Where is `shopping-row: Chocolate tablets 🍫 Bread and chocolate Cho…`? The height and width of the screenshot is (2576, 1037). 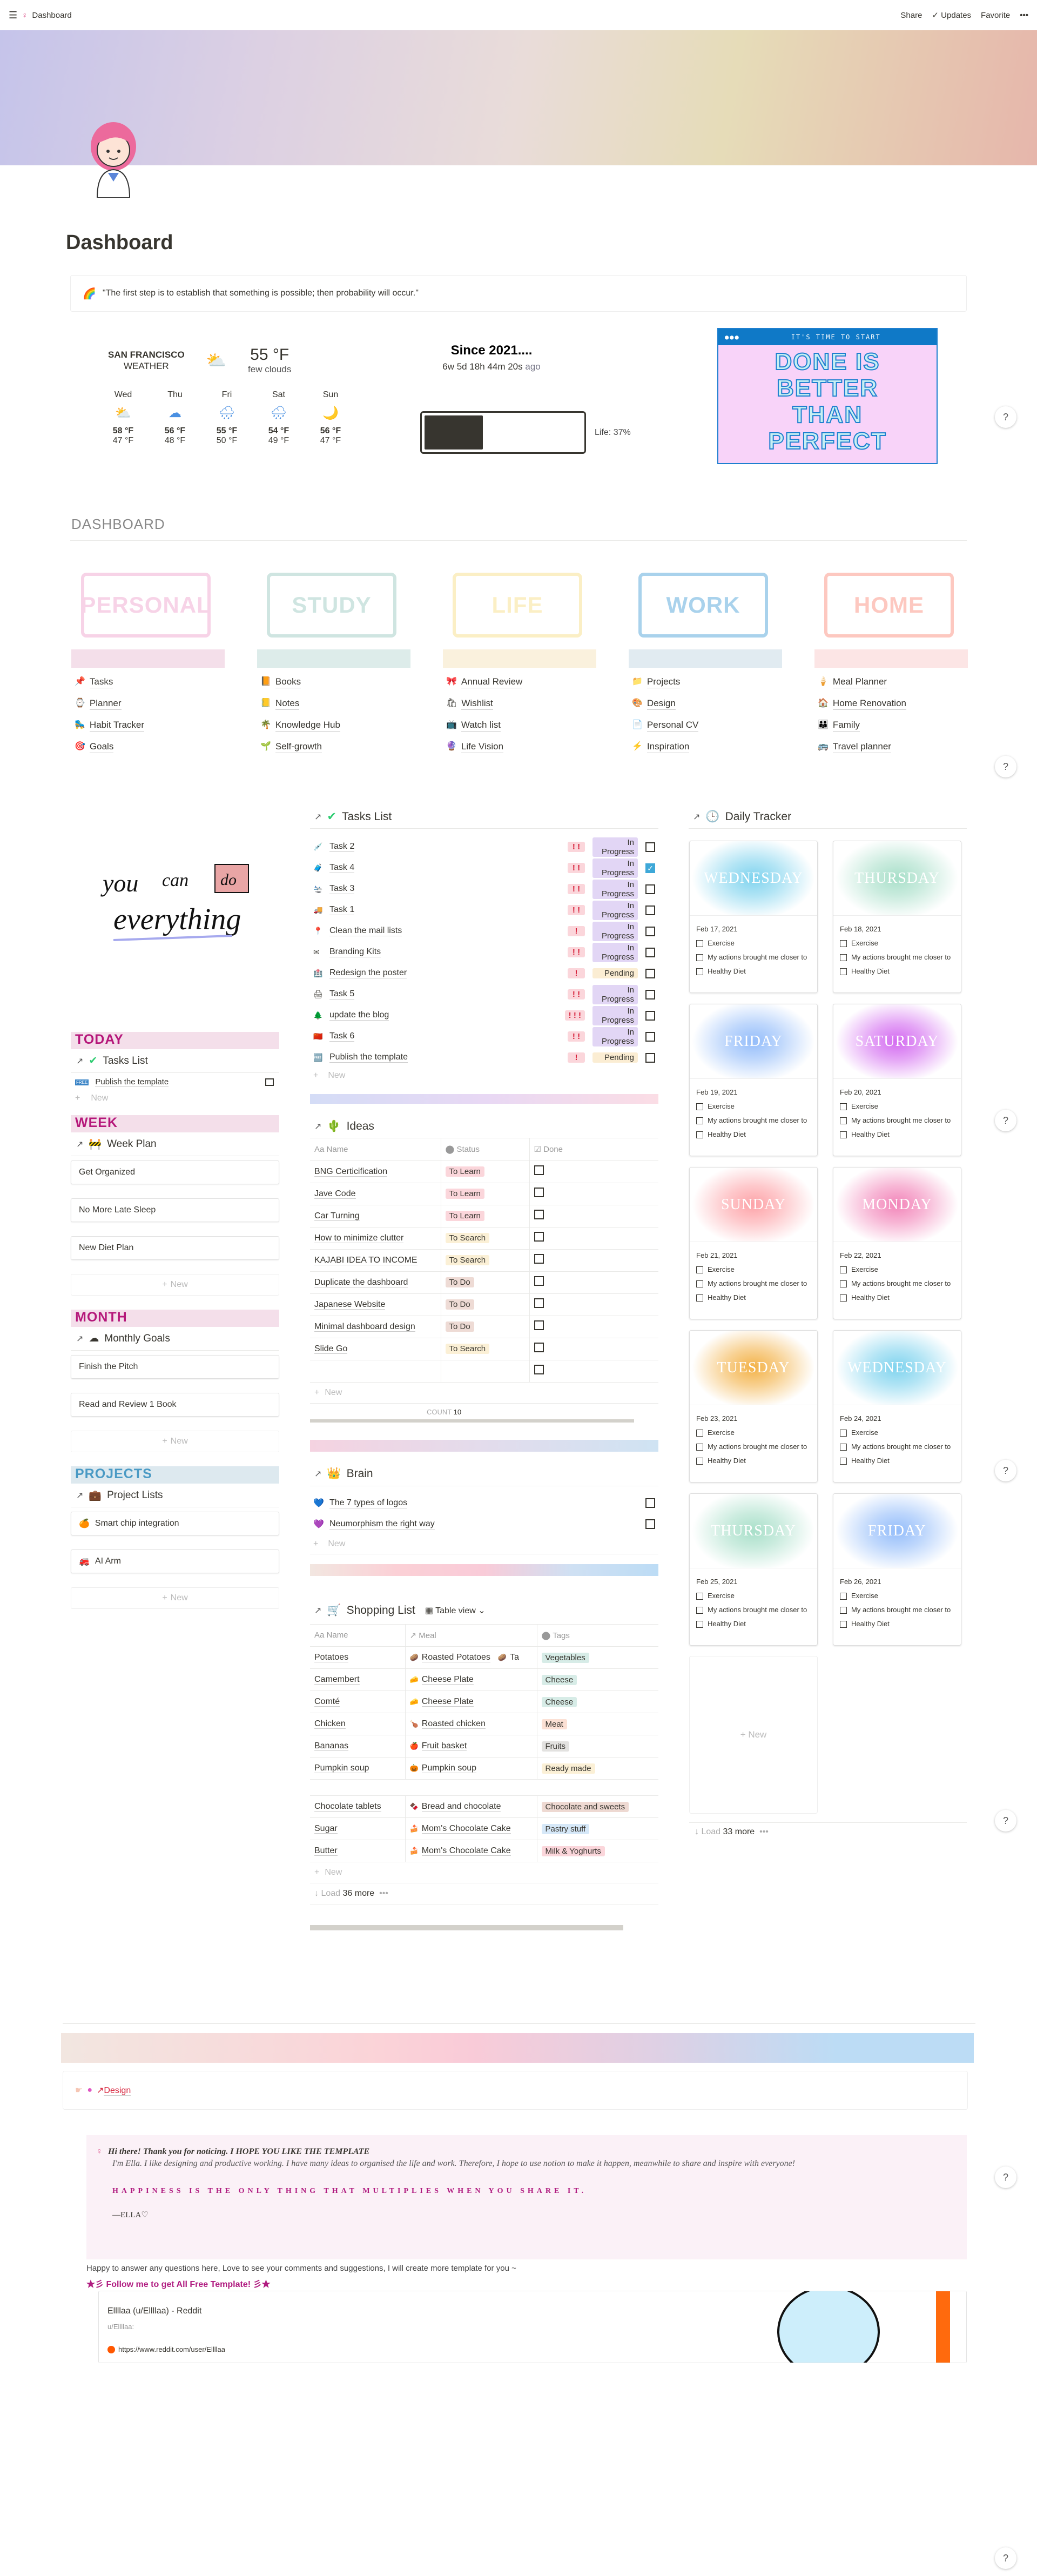
shopping-row: Chocolate tablets 🍫 Bread and chocolate Cho… is located at coordinates (484, 1806).